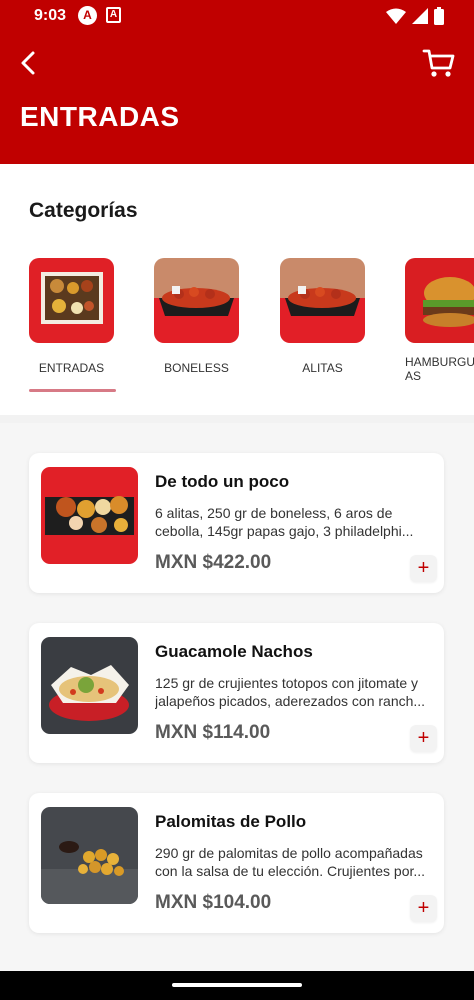 Image resolution: width=474 pixels, height=1000 pixels. I want to click on status-icons, so click(415, 16).